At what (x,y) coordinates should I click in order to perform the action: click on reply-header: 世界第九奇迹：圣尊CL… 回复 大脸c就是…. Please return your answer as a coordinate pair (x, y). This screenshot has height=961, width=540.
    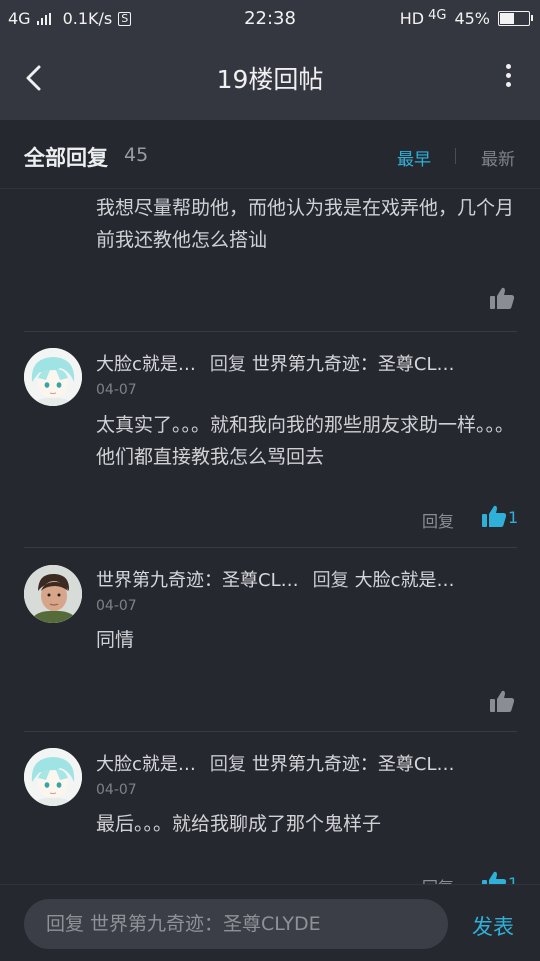
    Looking at the image, I should click on (275, 579).